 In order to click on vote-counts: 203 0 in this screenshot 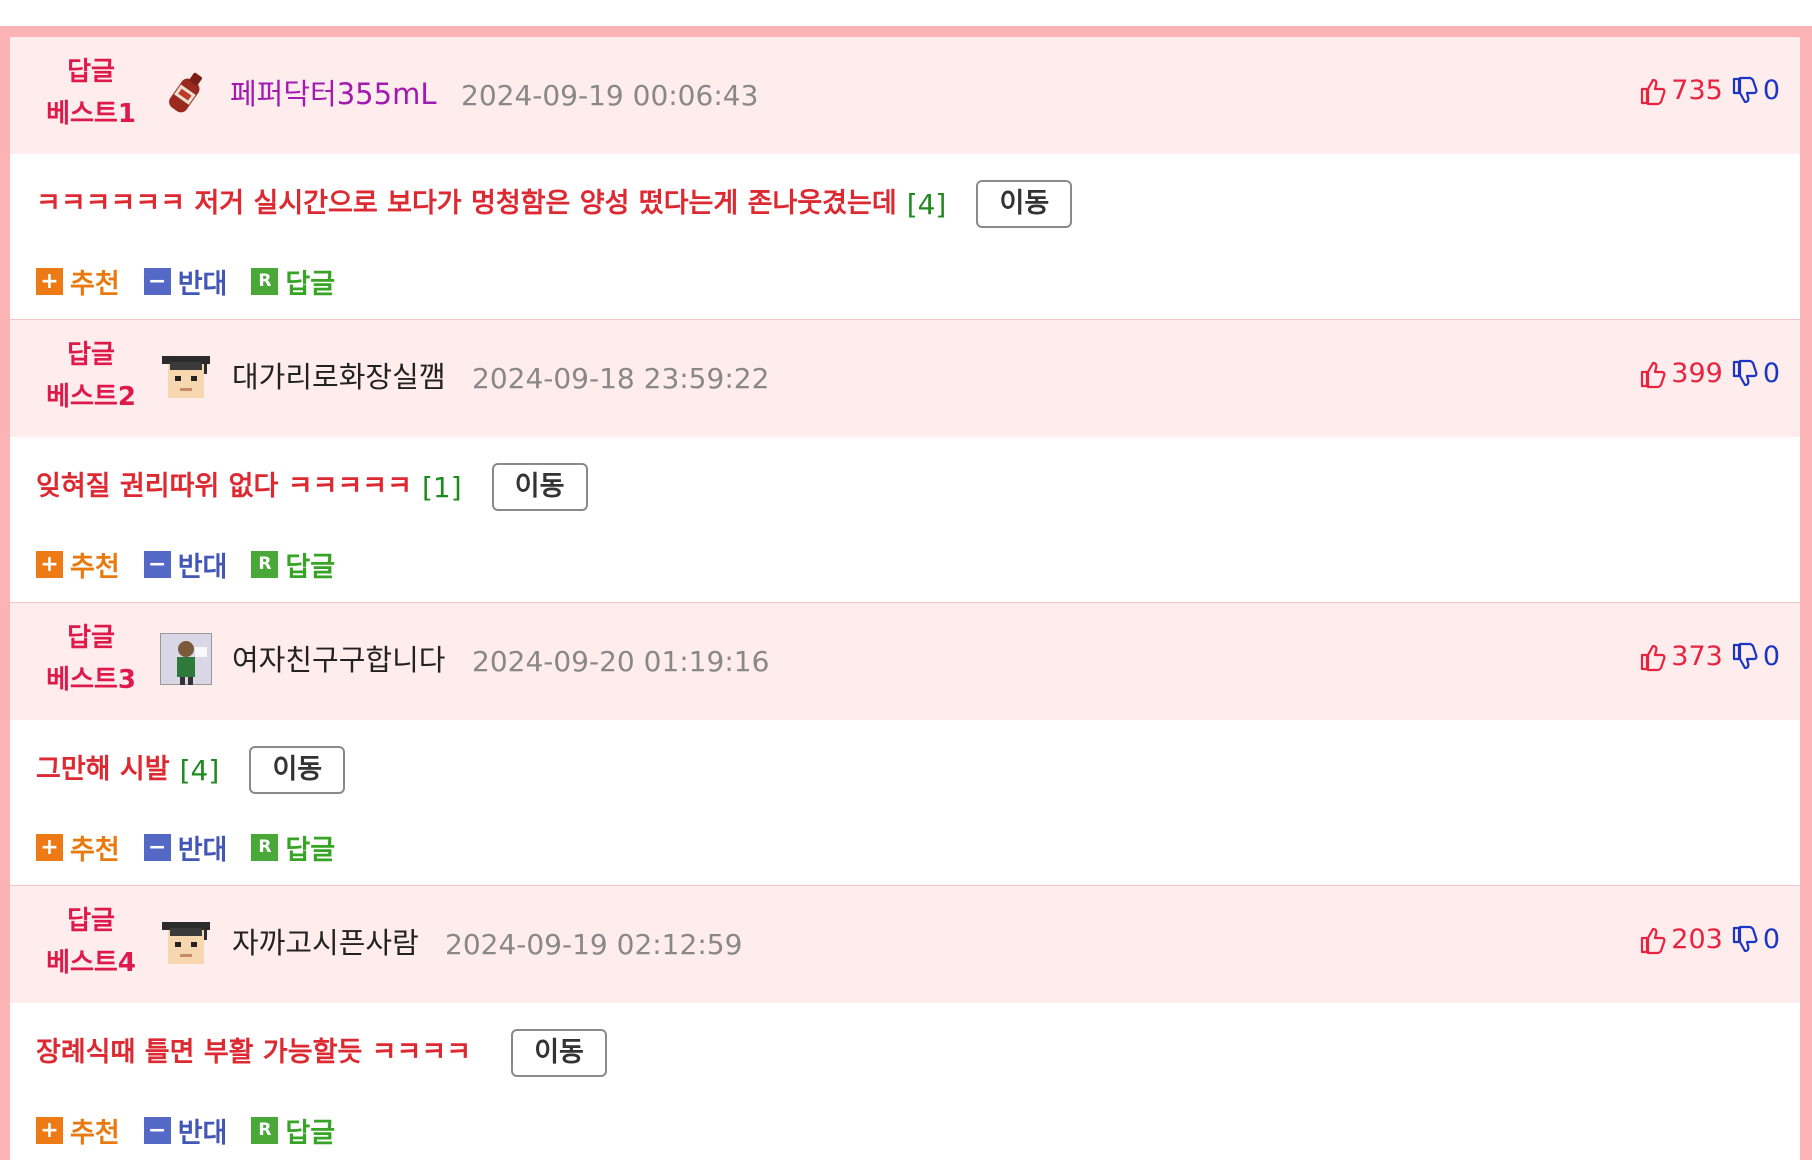, I will do `click(1709, 940)`.